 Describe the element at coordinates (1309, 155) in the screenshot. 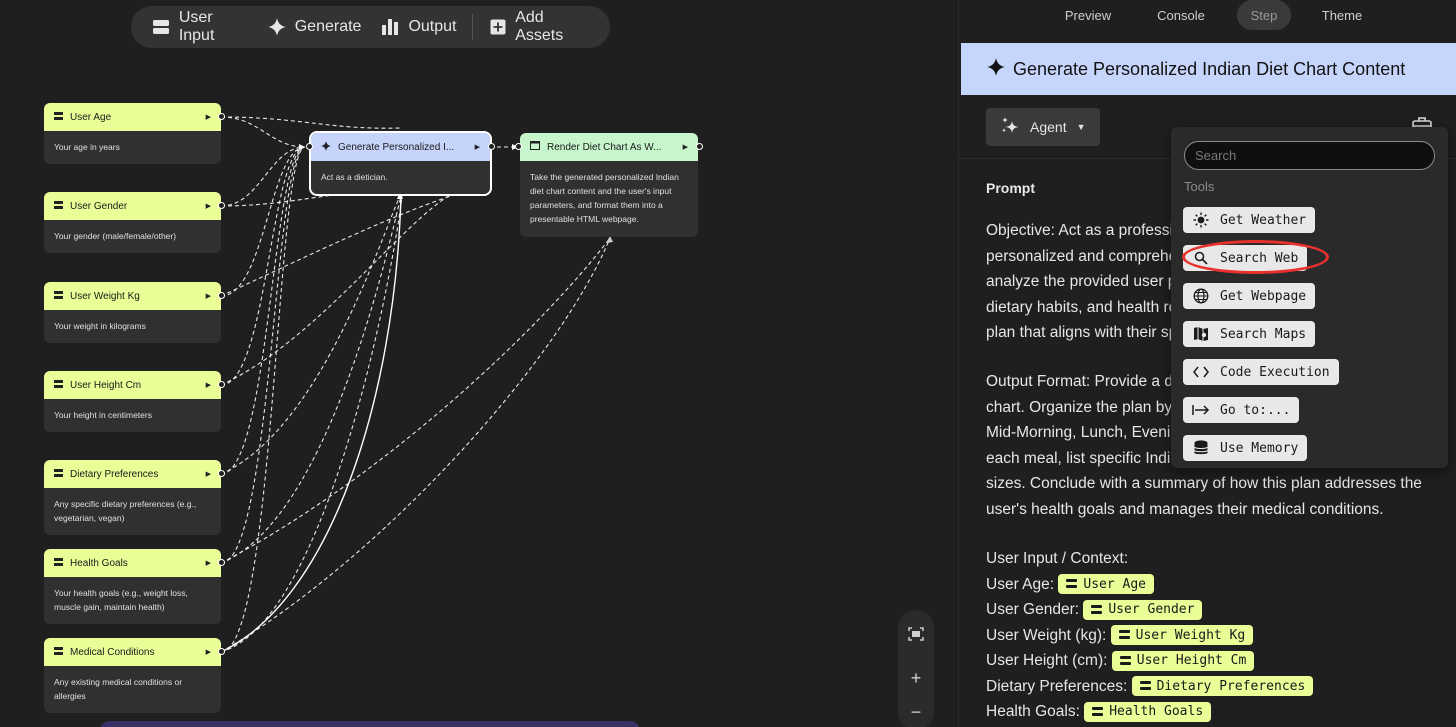

I see `tool-search-input` at that location.